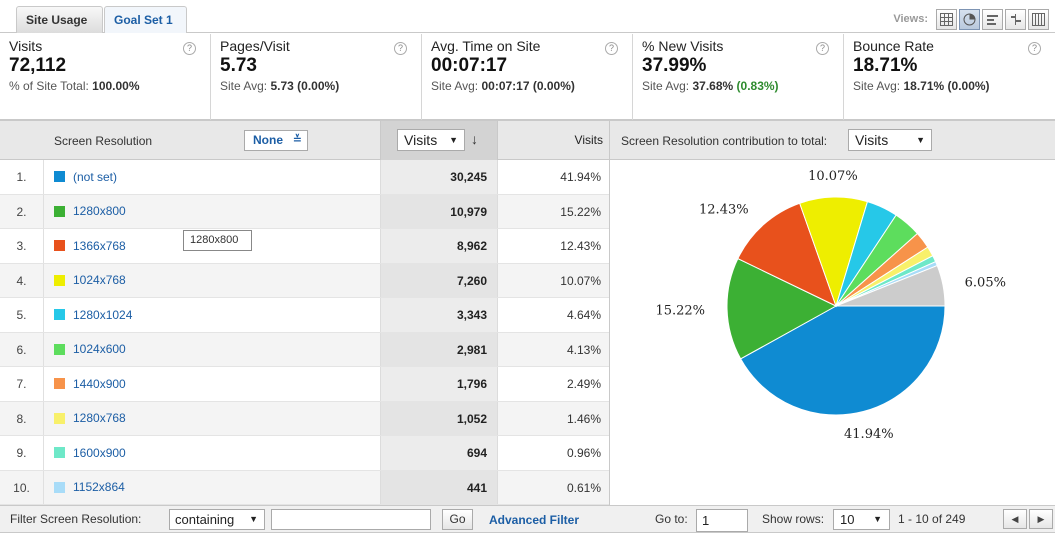 Image resolution: width=1055 pixels, height=533 pixels. What do you see at coordinates (280, 86) in the screenshot?
I see `metric-comparison: Site Avg: 5.73 (0.00%)` at bounding box center [280, 86].